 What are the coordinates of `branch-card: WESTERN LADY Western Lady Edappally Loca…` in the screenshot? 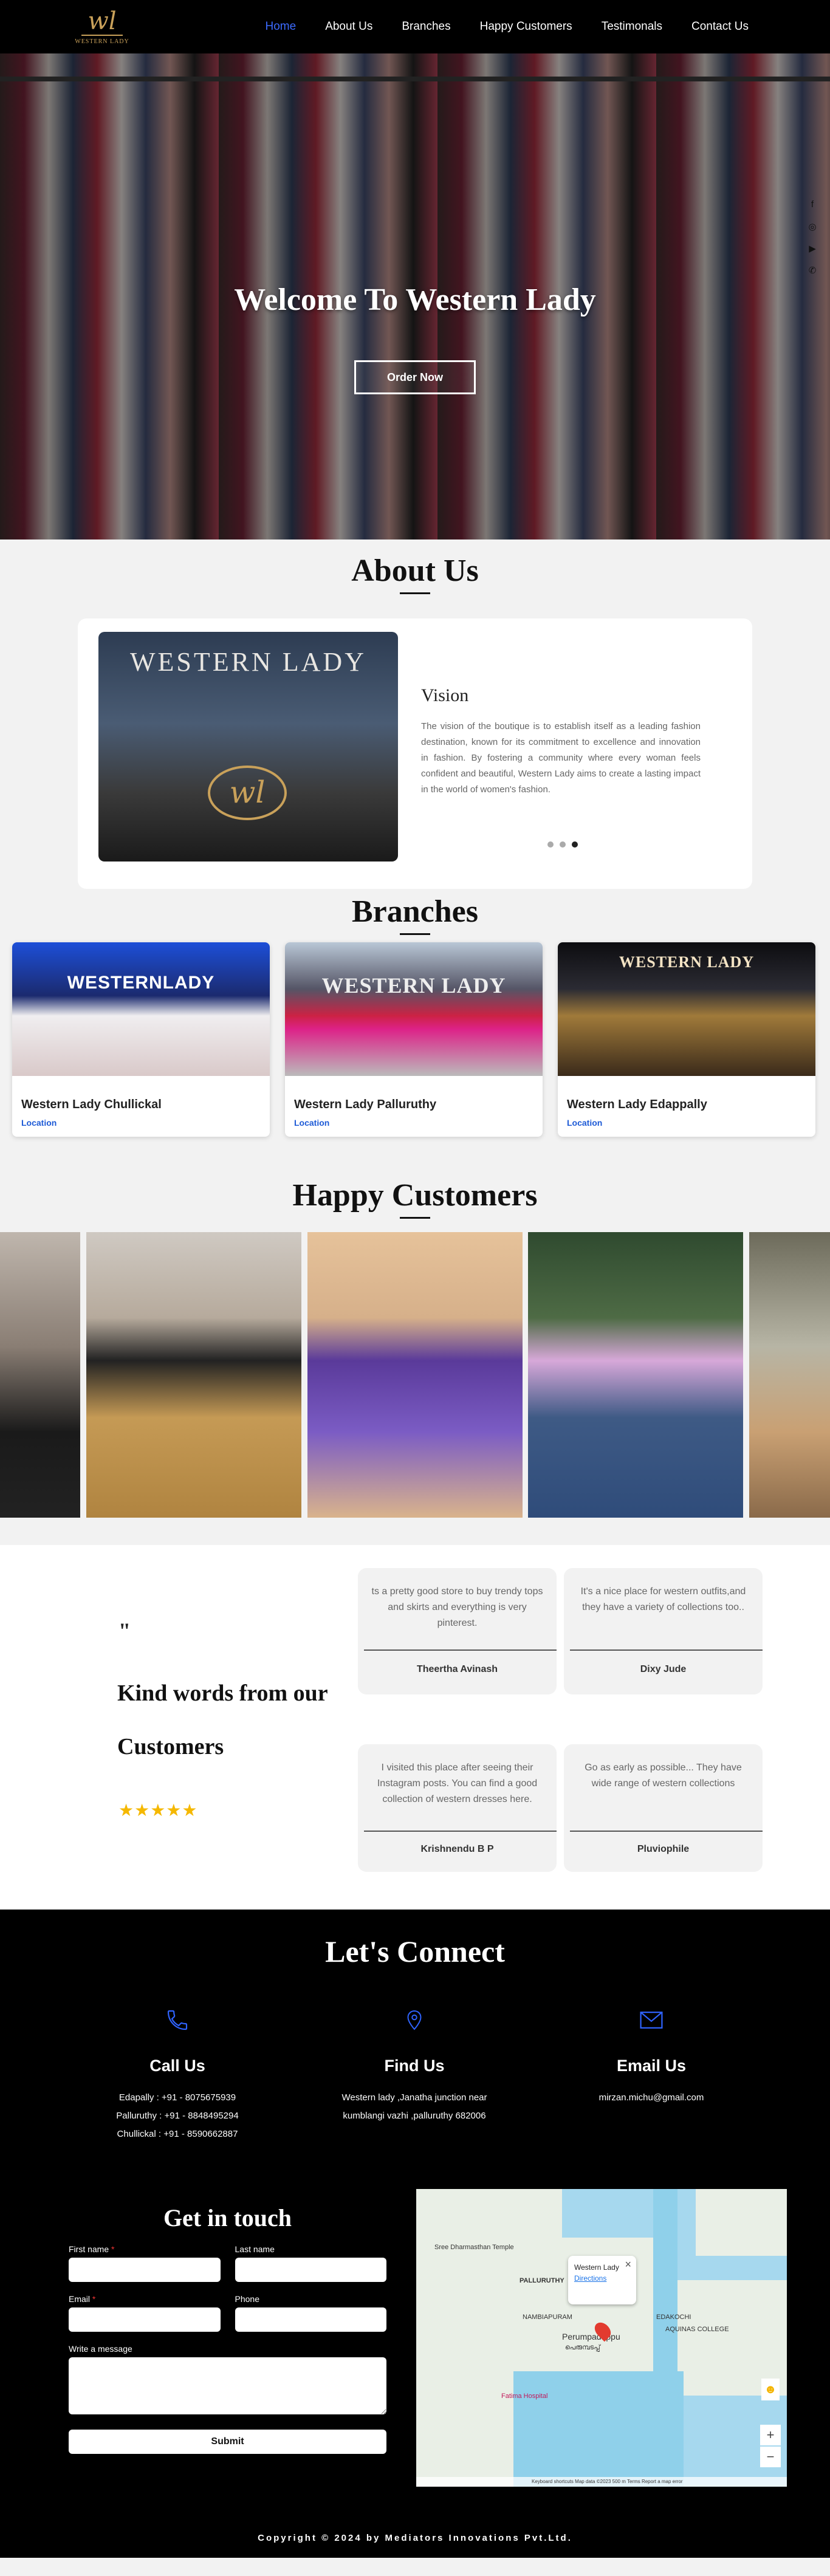 It's located at (686, 1039).